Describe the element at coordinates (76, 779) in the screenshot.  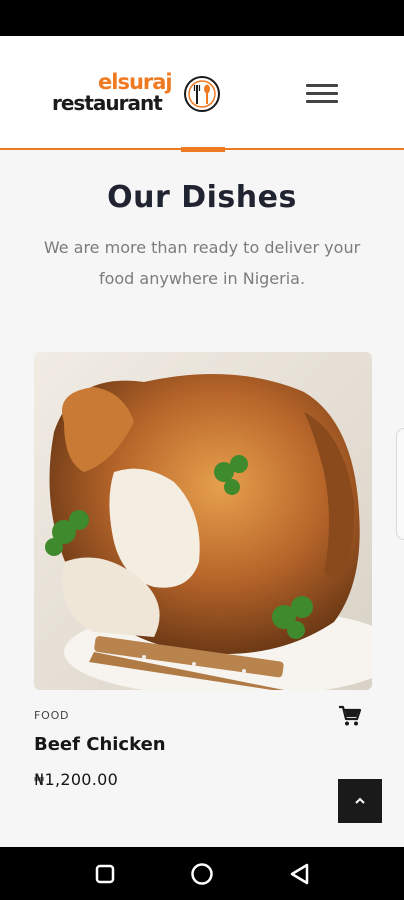
I see `dish-price: ₦1,200.00` at that location.